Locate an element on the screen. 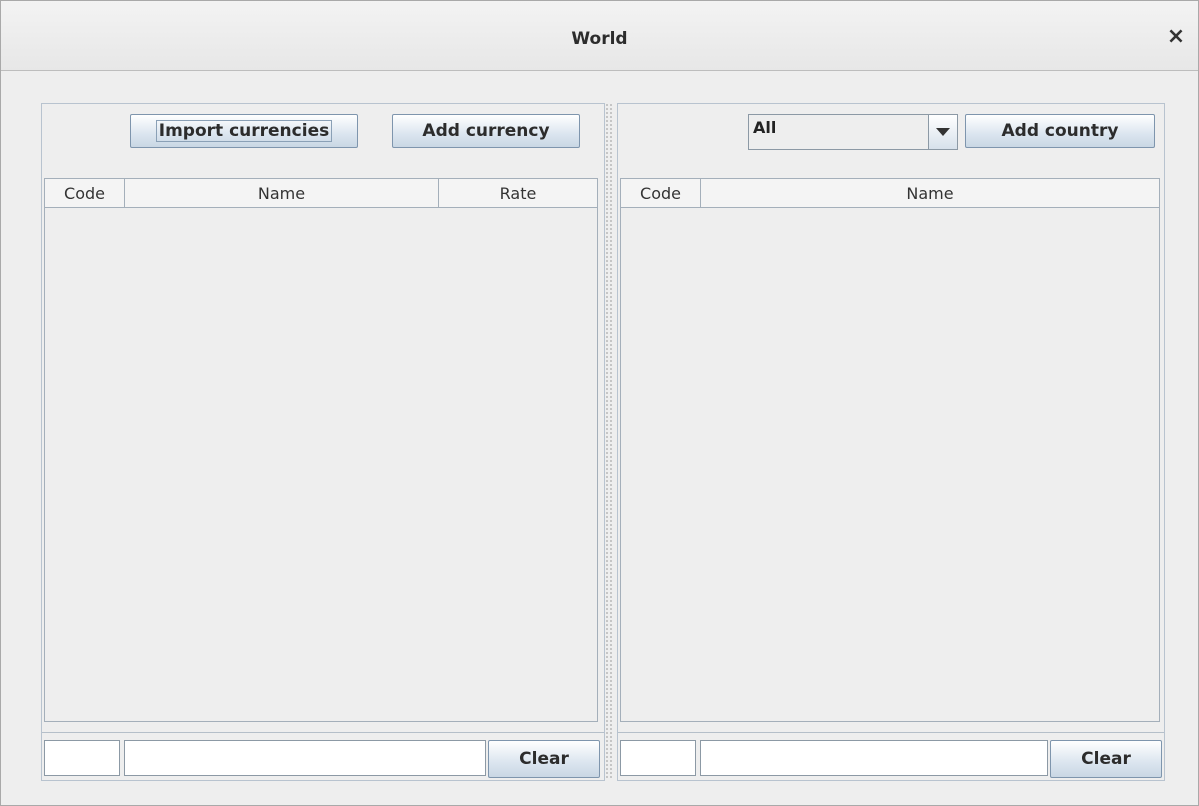  countries-table-header: Code Name is located at coordinates (890, 193).